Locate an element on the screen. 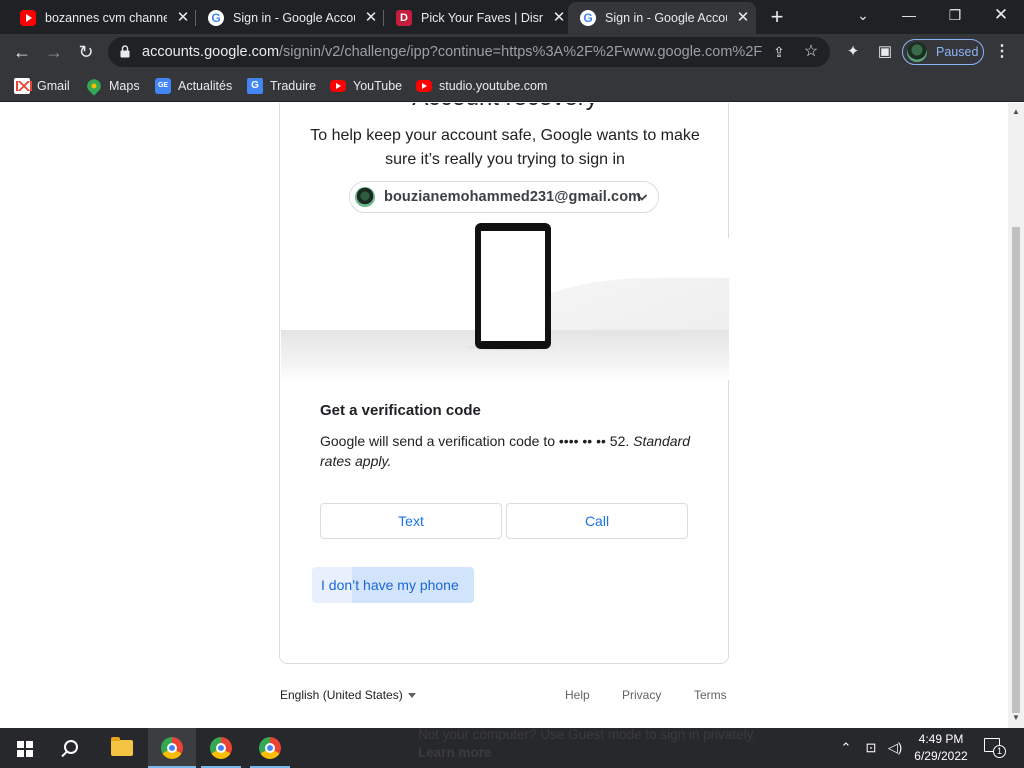  bookmark-maps: Maps is located at coordinates (112, 86).